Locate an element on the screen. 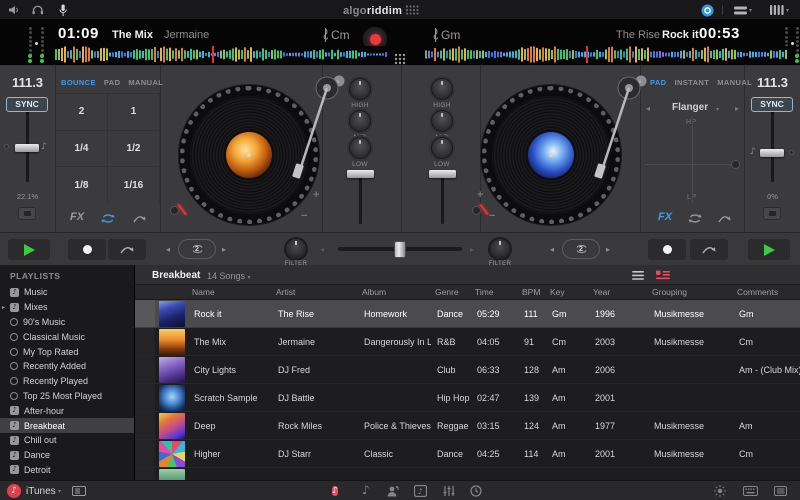  album-tab-icon: ♪ is located at coordinates (420, 491).